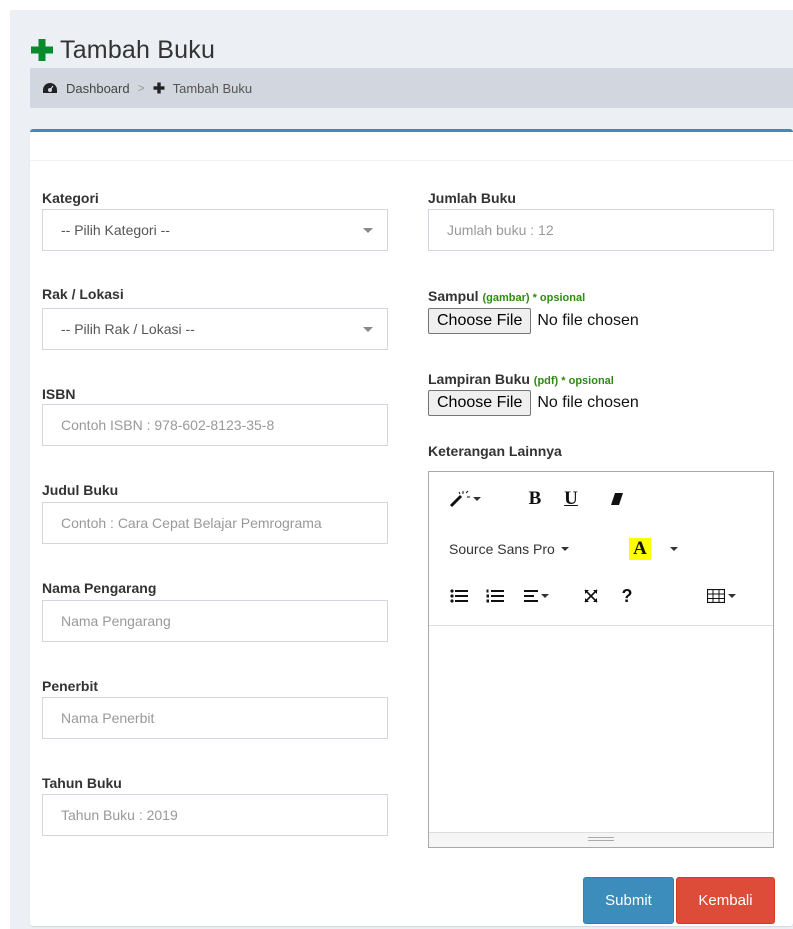  Describe the element at coordinates (50, 88) in the screenshot. I see `dashboard-icon` at that location.